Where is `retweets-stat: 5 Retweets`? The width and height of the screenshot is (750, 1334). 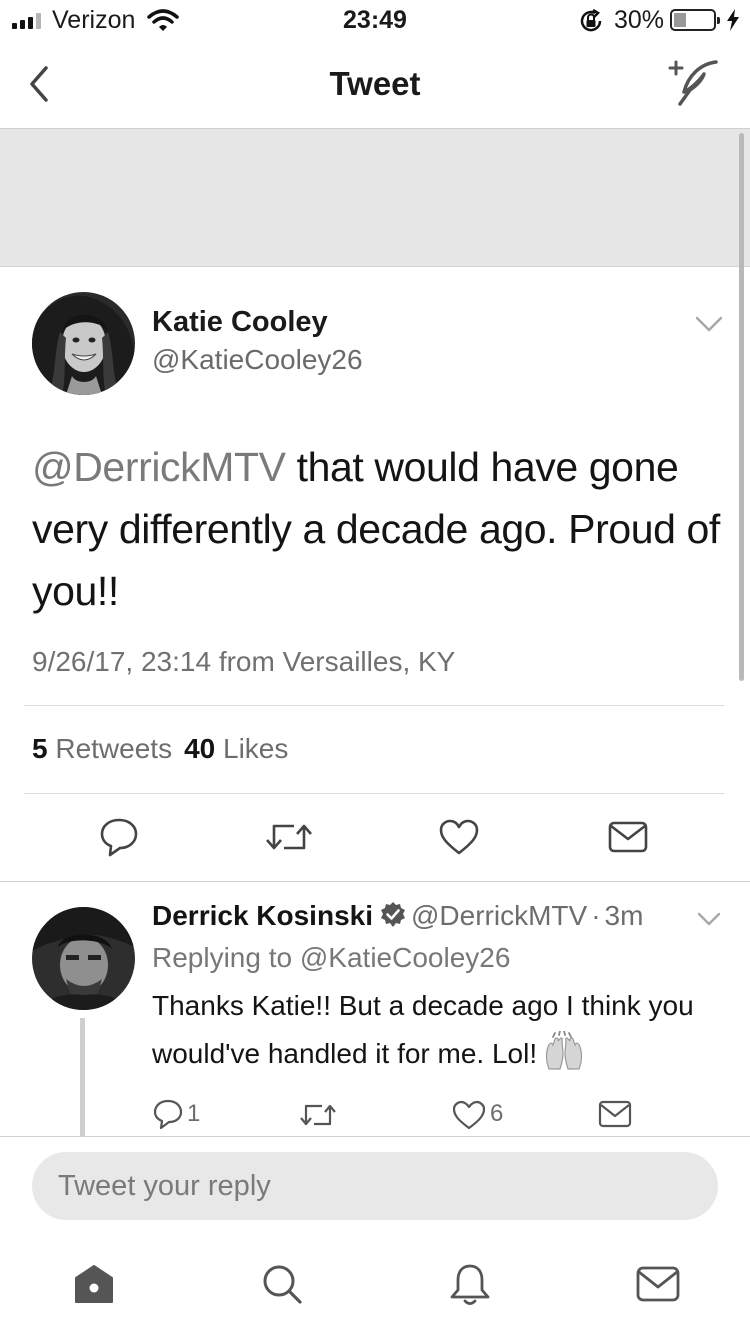 retweets-stat: 5 Retweets is located at coordinates (102, 748).